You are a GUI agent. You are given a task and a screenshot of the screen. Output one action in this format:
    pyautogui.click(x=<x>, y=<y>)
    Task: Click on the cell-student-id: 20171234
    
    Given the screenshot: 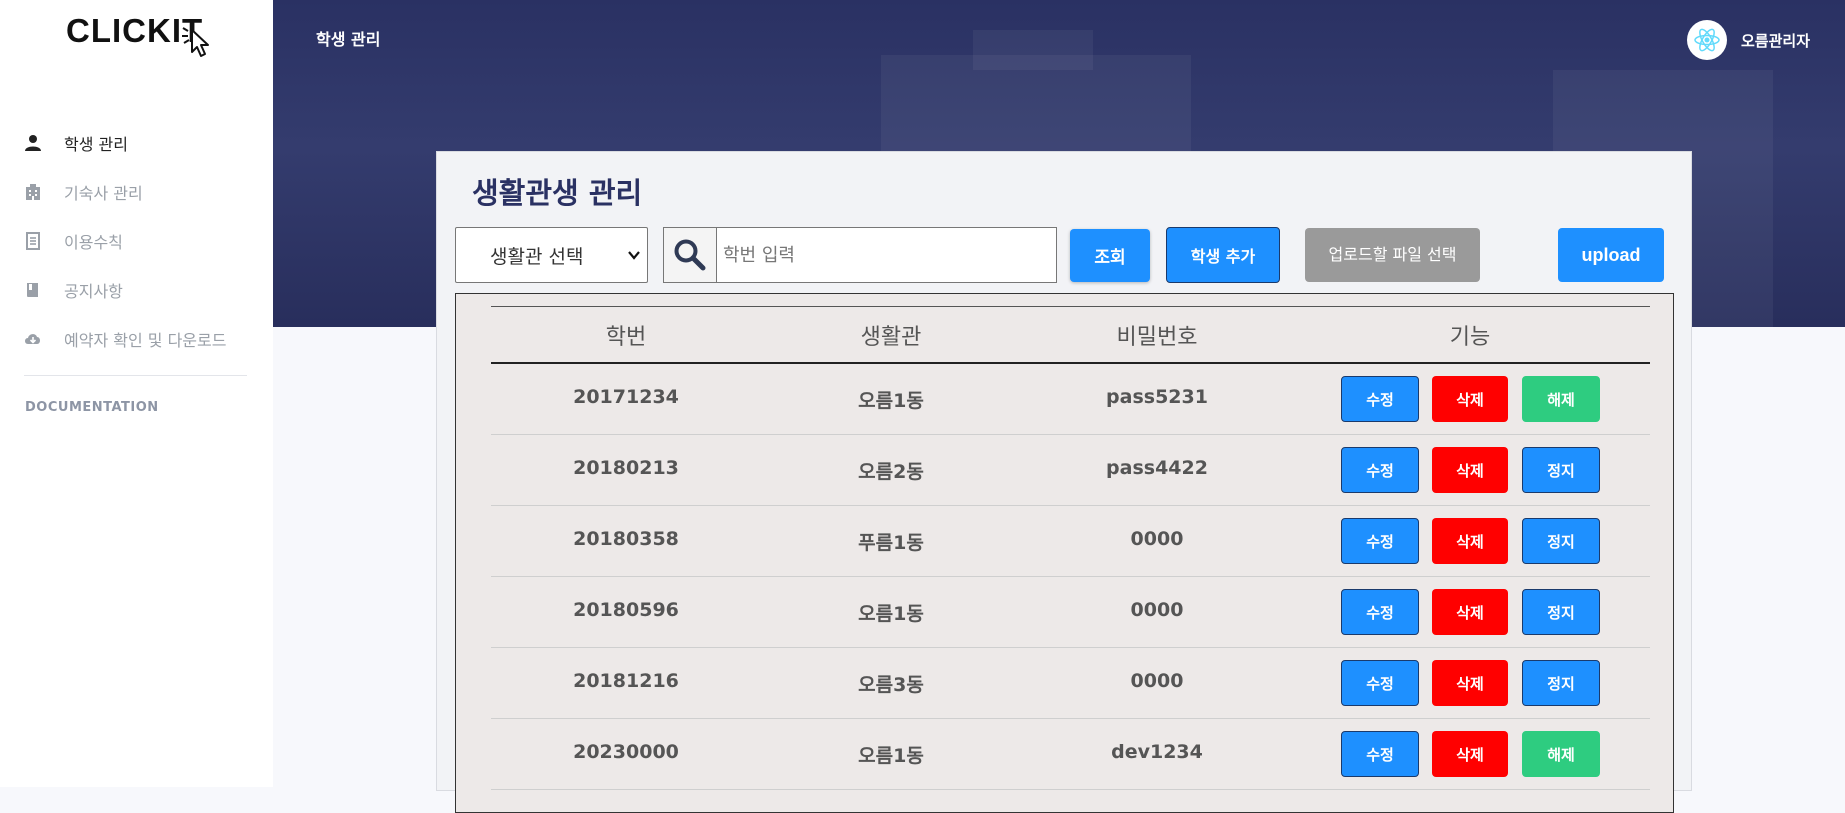 What is the action you would take?
    pyautogui.click(x=626, y=397)
    